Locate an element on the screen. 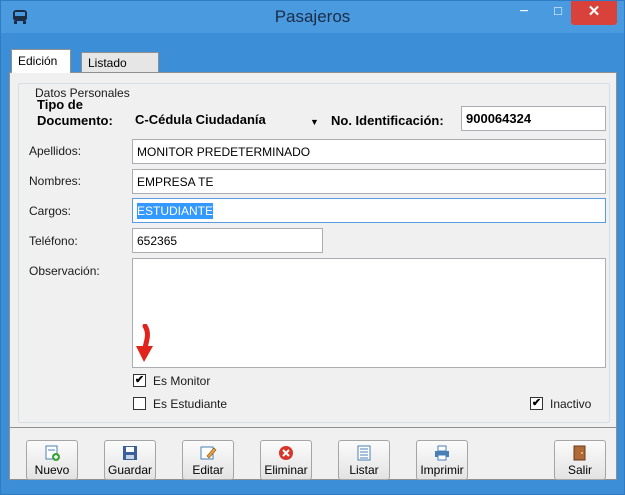 This screenshot has height=495, width=625. imprimir-button: Imprimir is located at coordinates (442, 460).